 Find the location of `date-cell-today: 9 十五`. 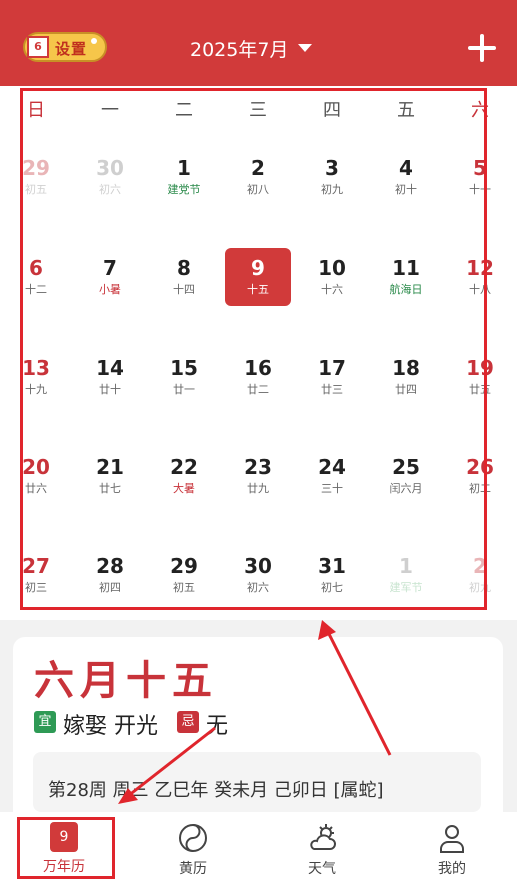

date-cell-today: 9 十五 is located at coordinates (258, 277).